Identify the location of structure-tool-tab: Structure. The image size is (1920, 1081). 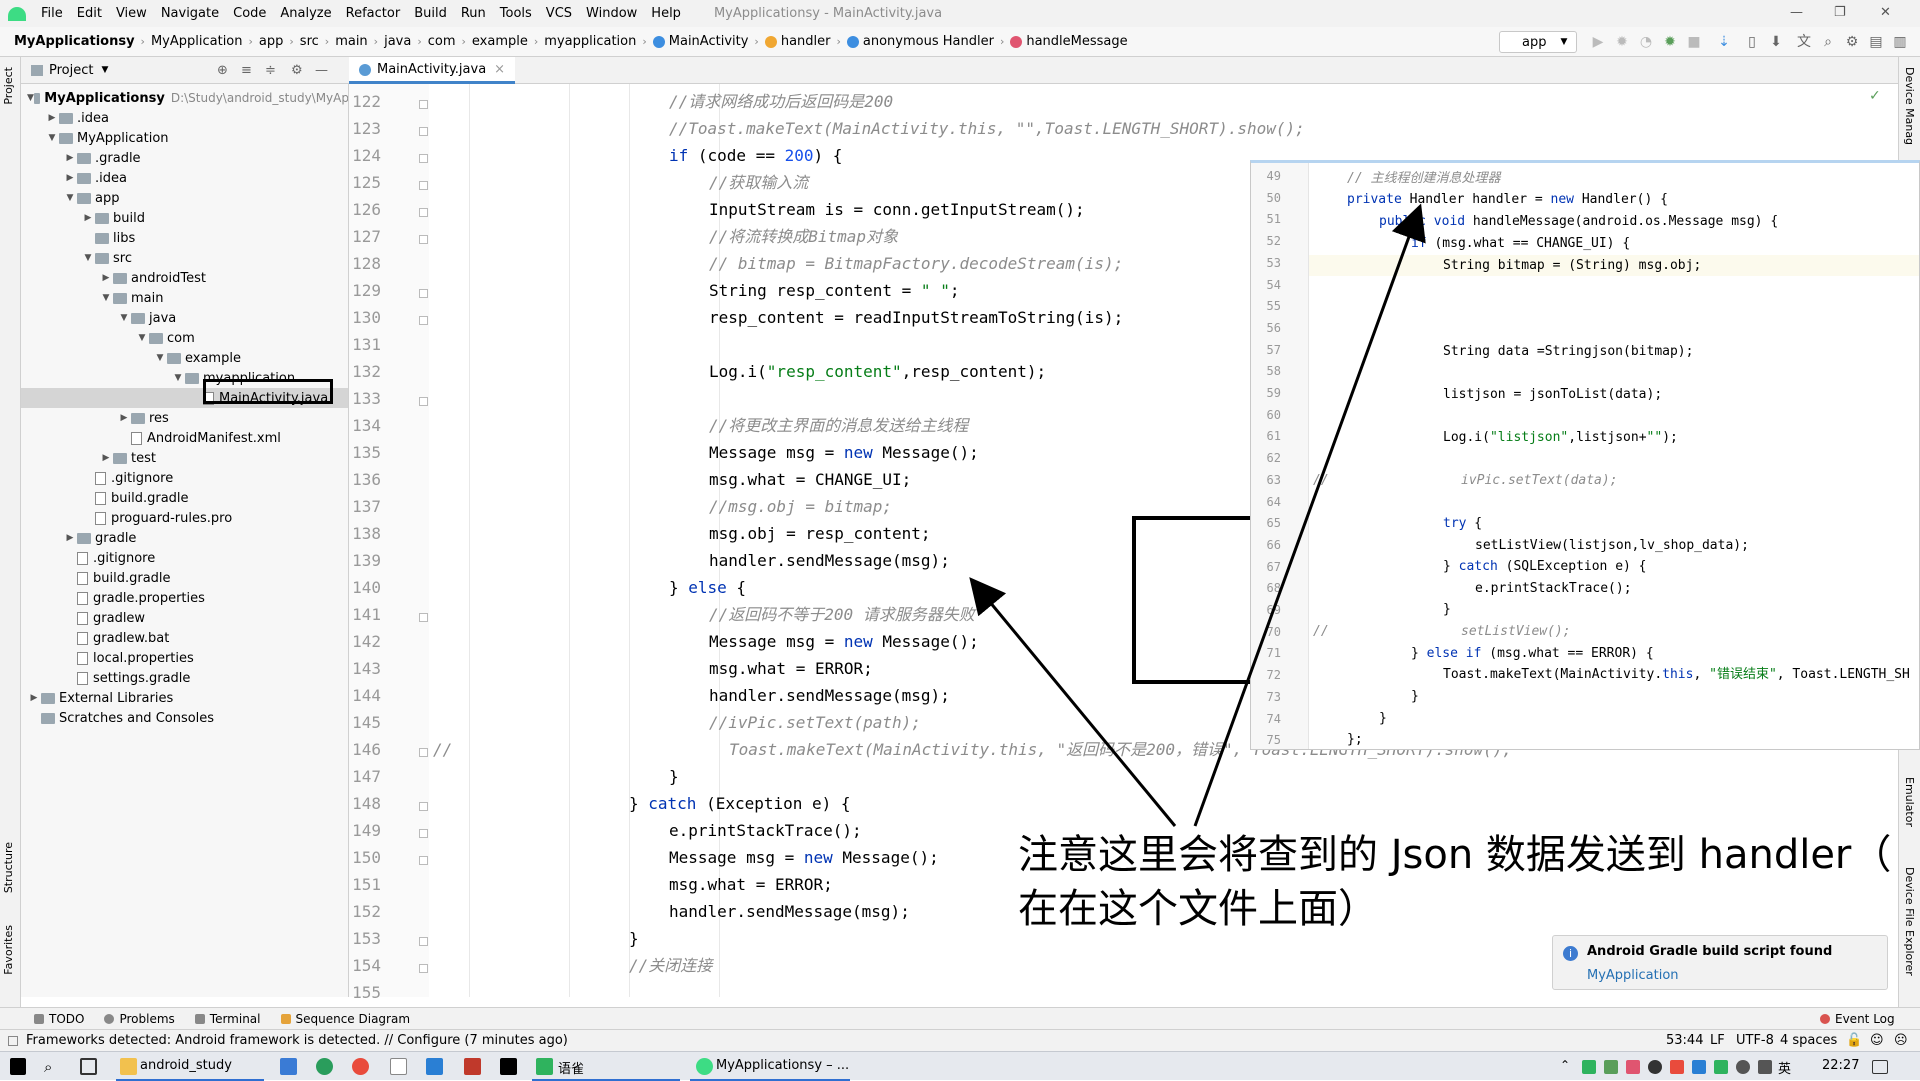
(8, 867).